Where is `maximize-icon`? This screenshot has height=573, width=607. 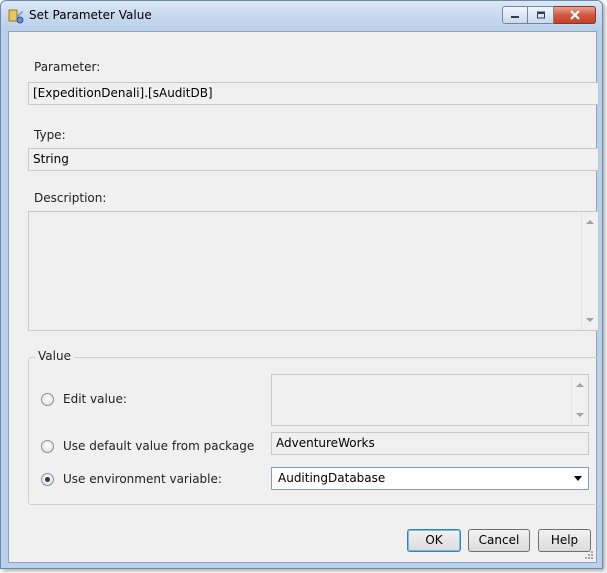 maximize-icon is located at coordinates (540, 15).